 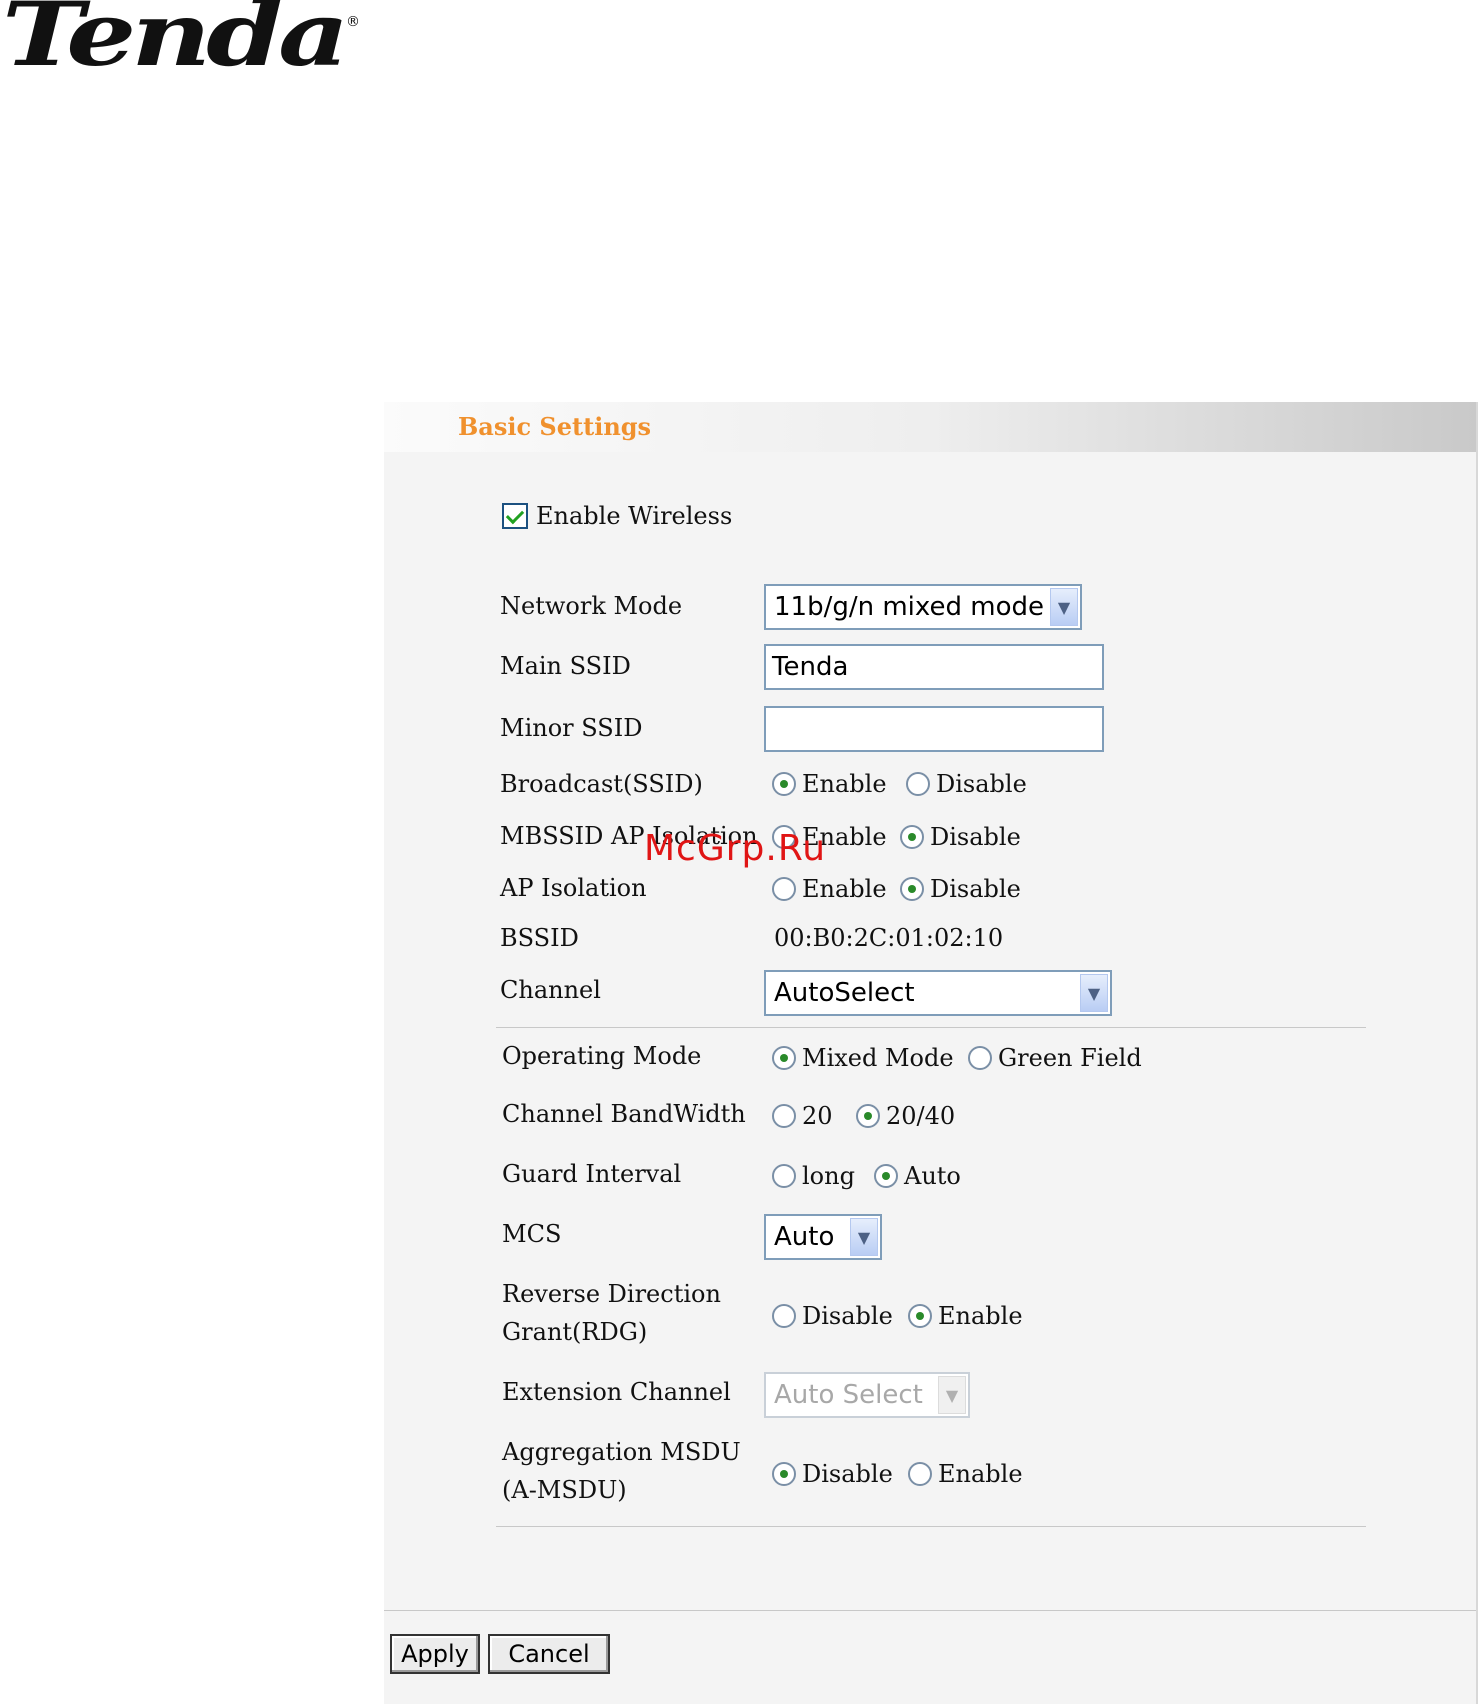 What do you see at coordinates (571, 728) in the screenshot?
I see `minor-ssid-label: Minor SSID` at bounding box center [571, 728].